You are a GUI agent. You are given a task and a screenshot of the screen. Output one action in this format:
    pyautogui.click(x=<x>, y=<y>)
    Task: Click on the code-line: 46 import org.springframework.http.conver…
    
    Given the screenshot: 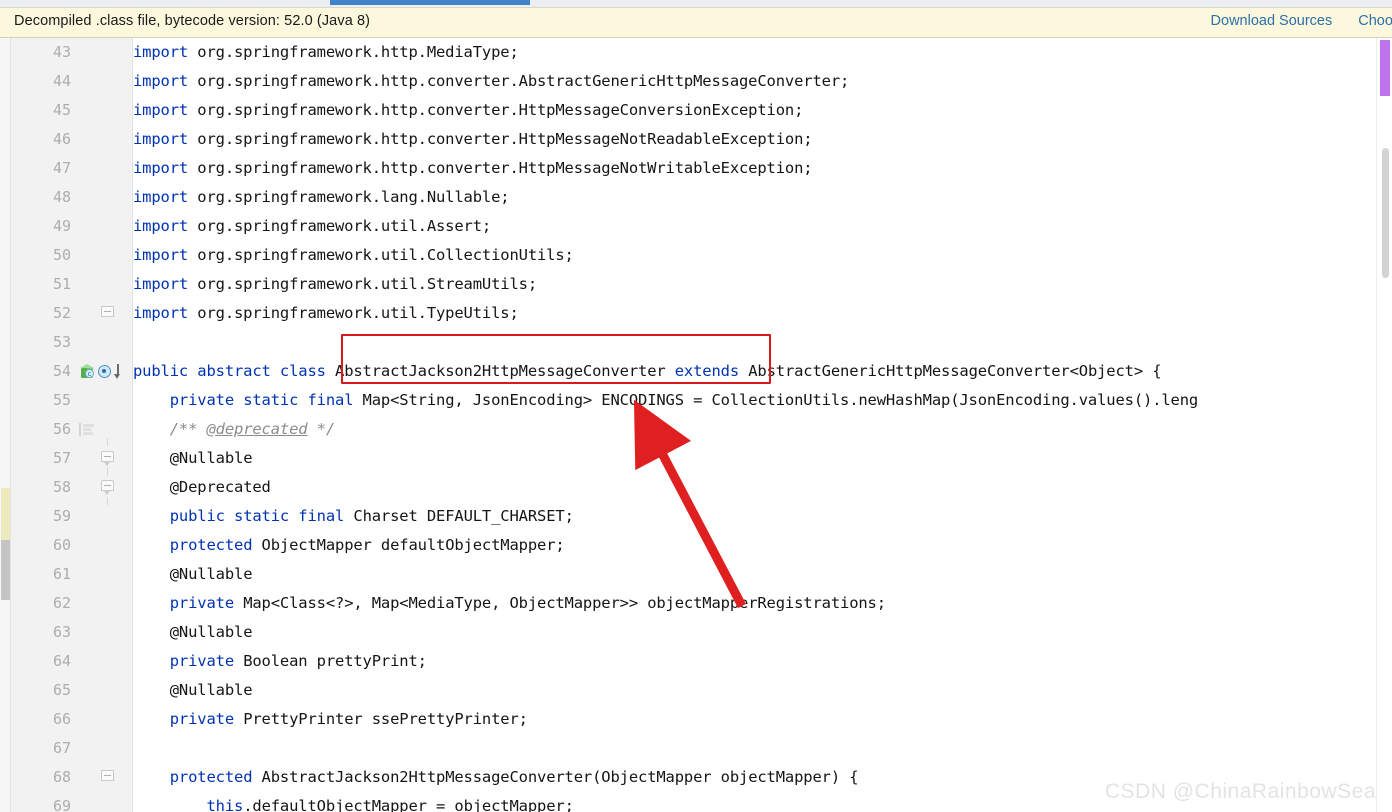 What is the action you would take?
    pyautogui.click(x=696, y=139)
    